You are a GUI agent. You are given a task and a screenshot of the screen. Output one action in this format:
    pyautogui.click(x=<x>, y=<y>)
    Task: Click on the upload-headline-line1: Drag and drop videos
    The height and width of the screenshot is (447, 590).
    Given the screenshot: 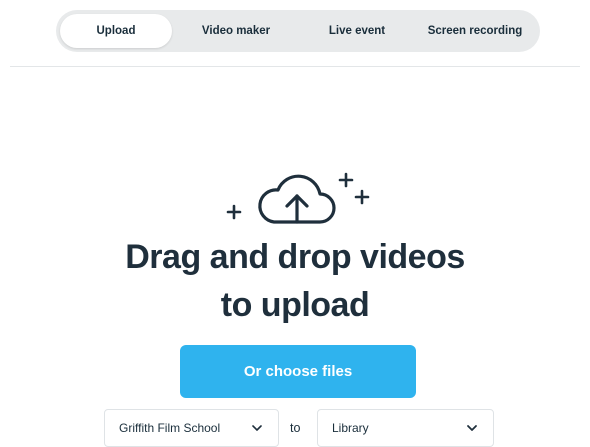 What is the action you would take?
    pyautogui.click(x=295, y=257)
    